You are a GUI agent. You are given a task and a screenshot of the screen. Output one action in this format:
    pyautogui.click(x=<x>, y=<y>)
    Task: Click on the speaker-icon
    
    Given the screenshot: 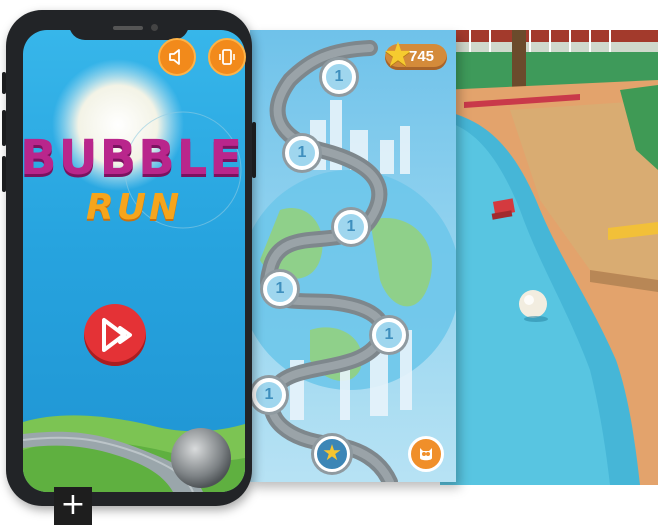 What is the action you would take?
    pyautogui.click(x=174, y=57)
    